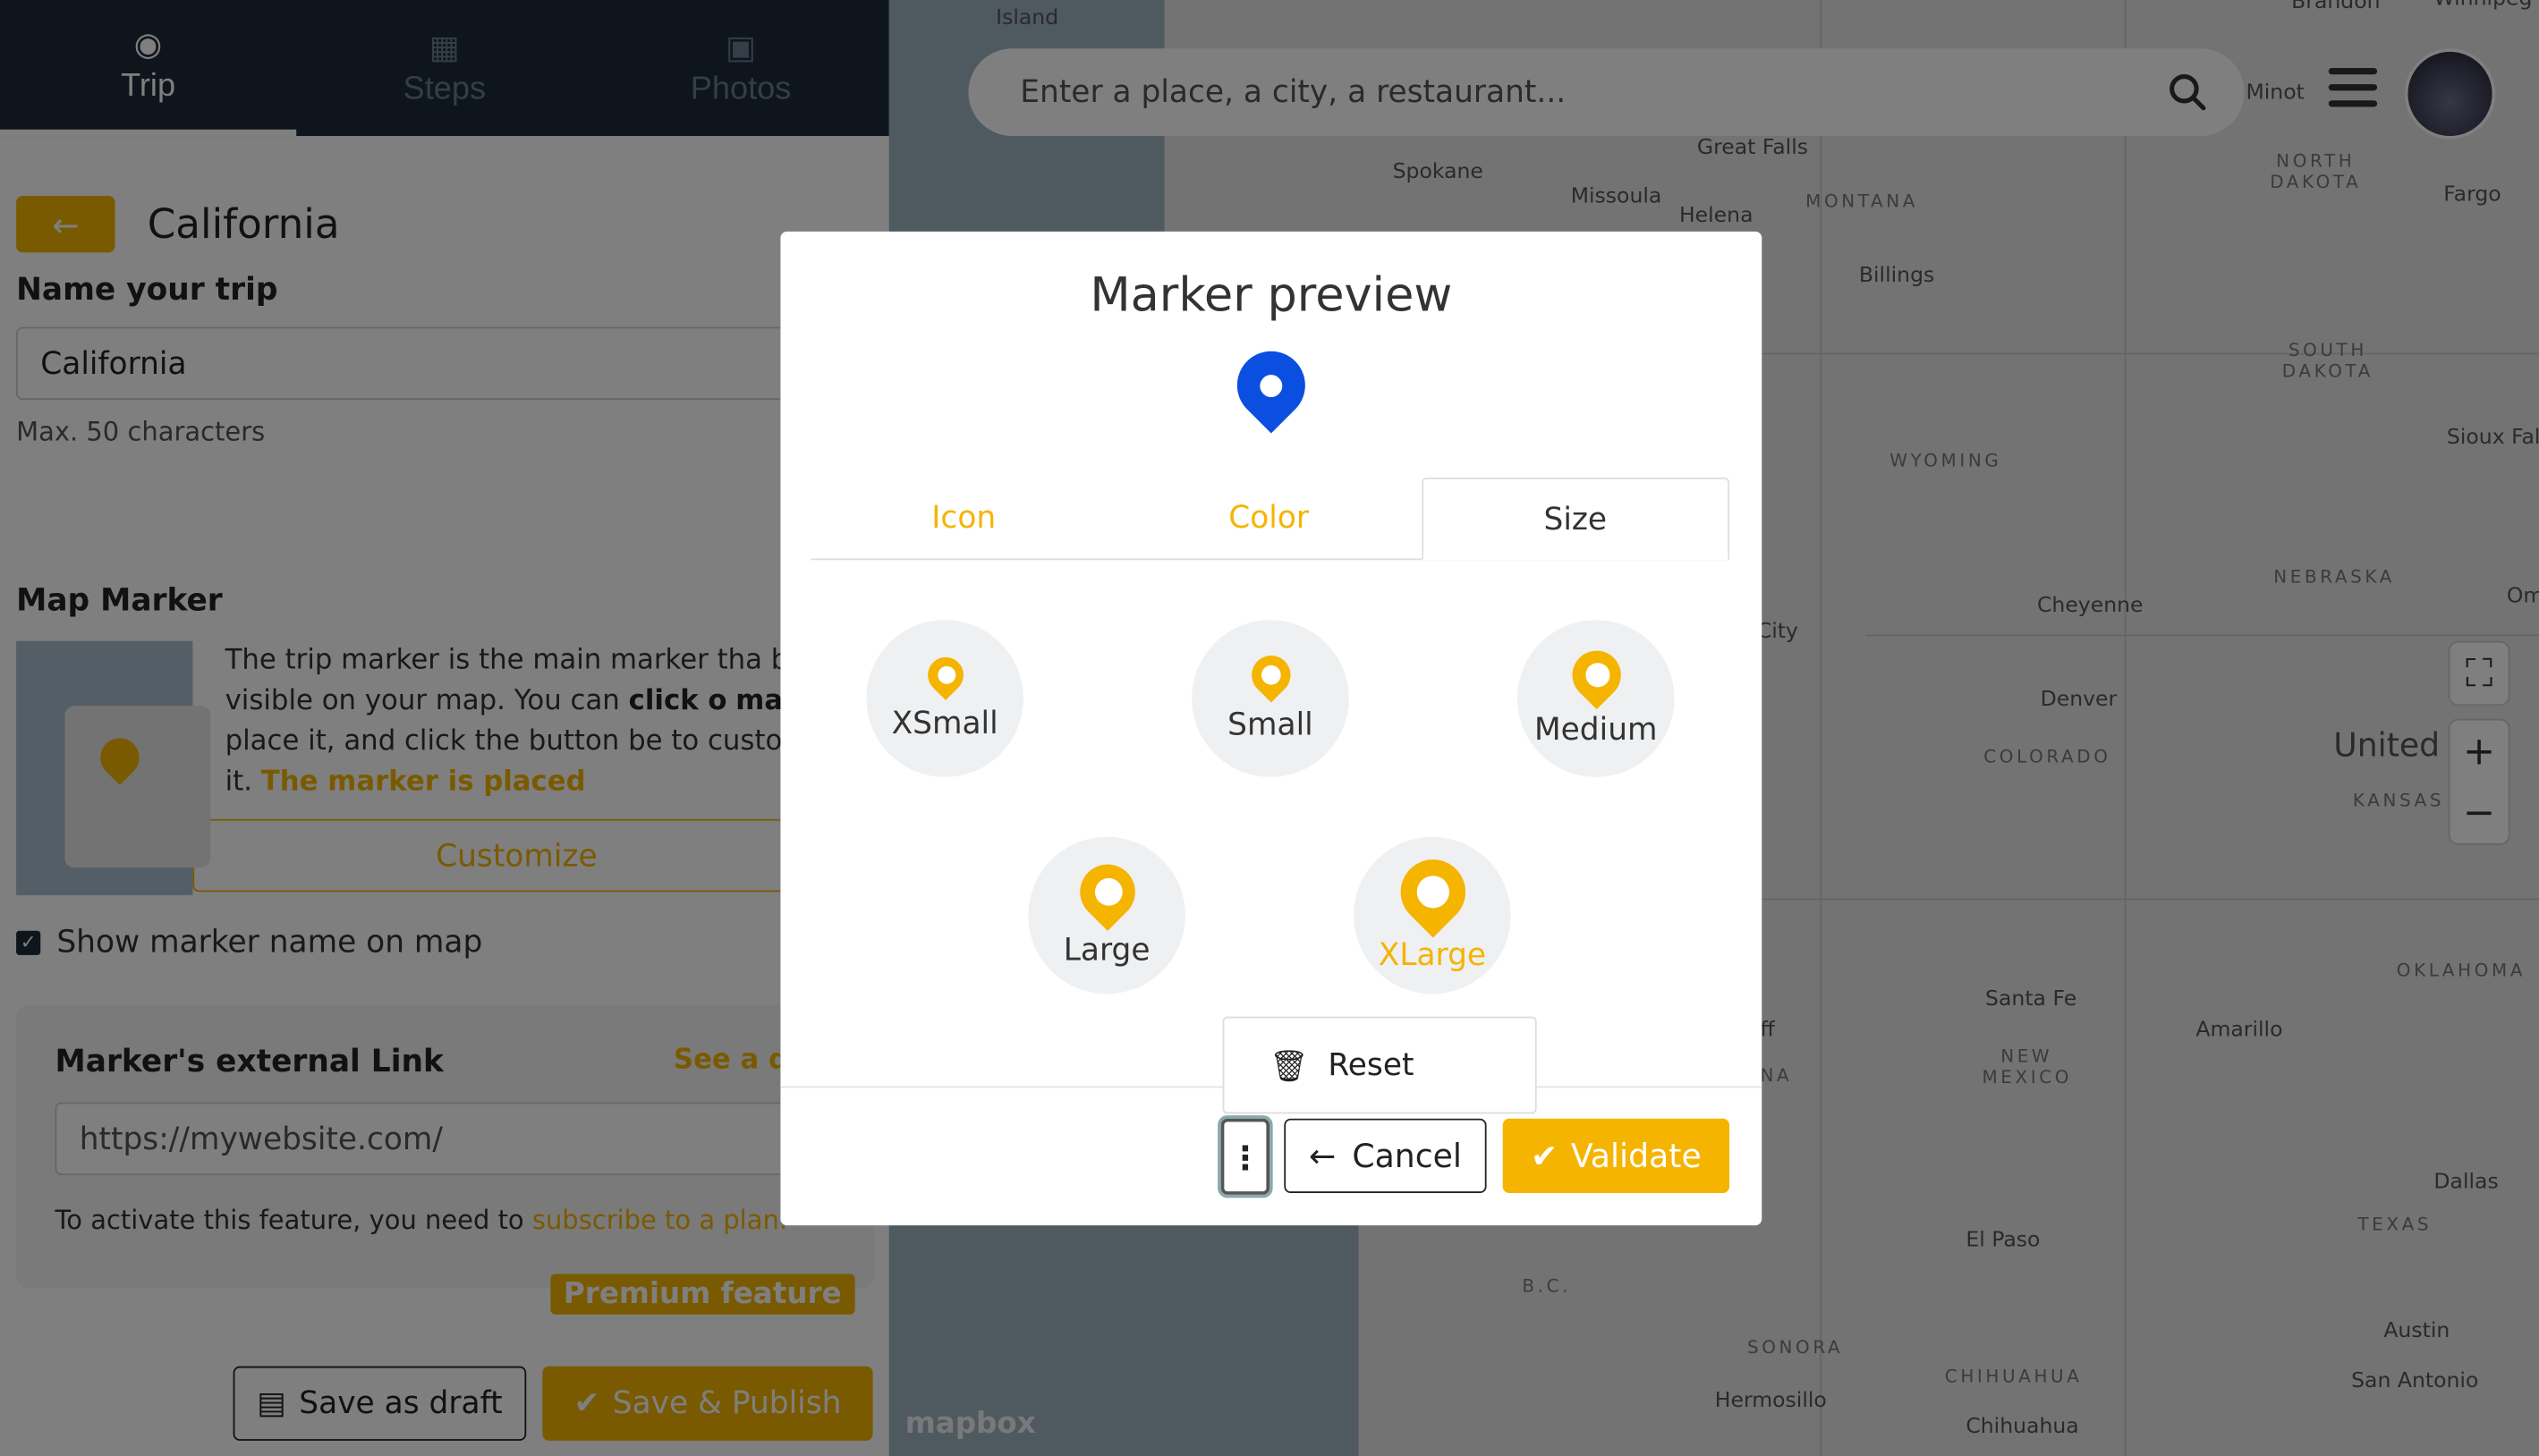 The width and height of the screenshot is (2539, 1456). What do you see at coordinates (1385, 1155) in the screenshot?
I see `cancel-button: ← Cancel` at bounding box center [1385, 1155].